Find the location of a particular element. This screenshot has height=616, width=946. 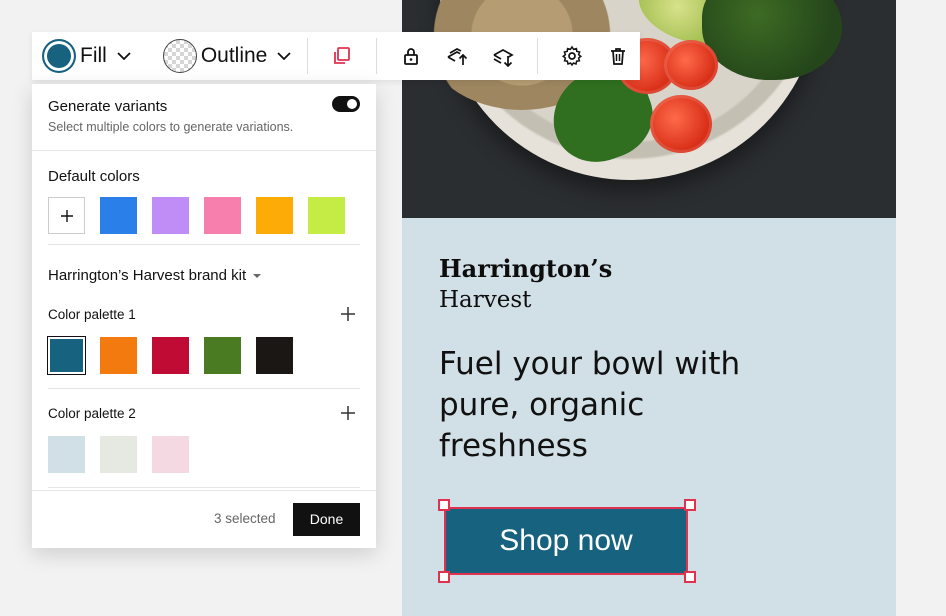

resize-handle-top-right is located at coordinates (690, 505).